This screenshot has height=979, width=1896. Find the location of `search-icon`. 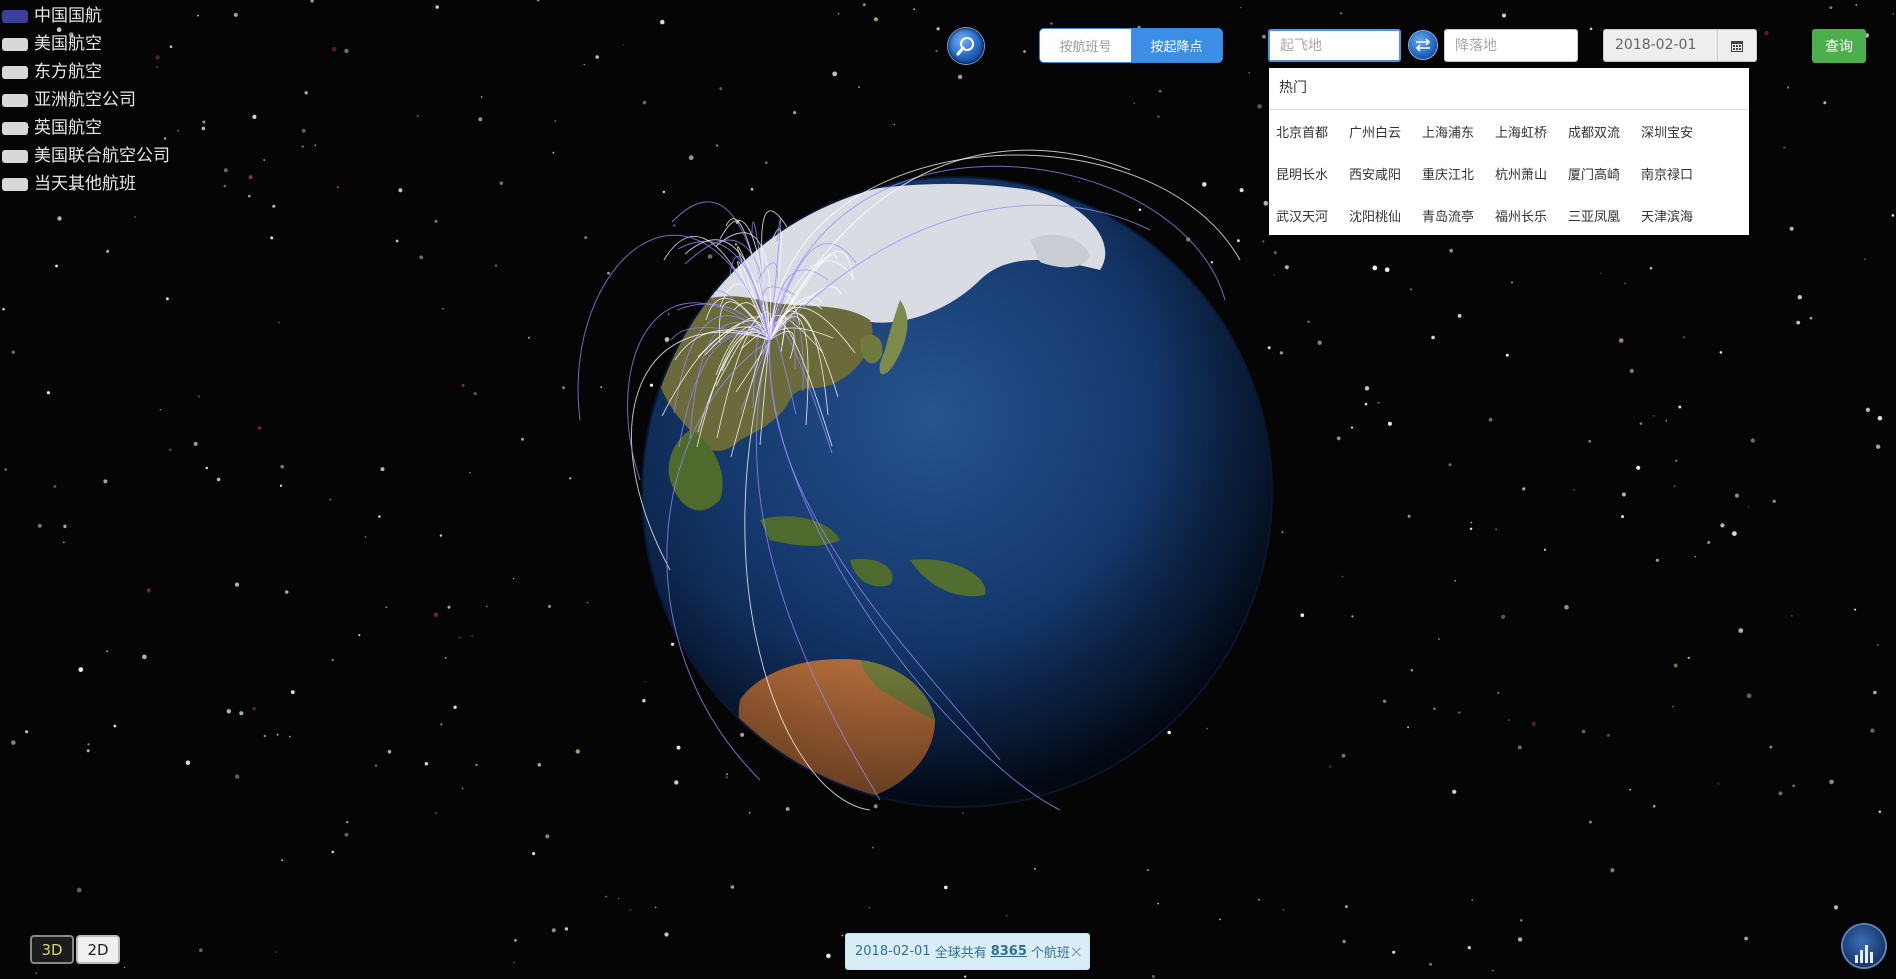

search-icon is located at coordinates (966, 46).